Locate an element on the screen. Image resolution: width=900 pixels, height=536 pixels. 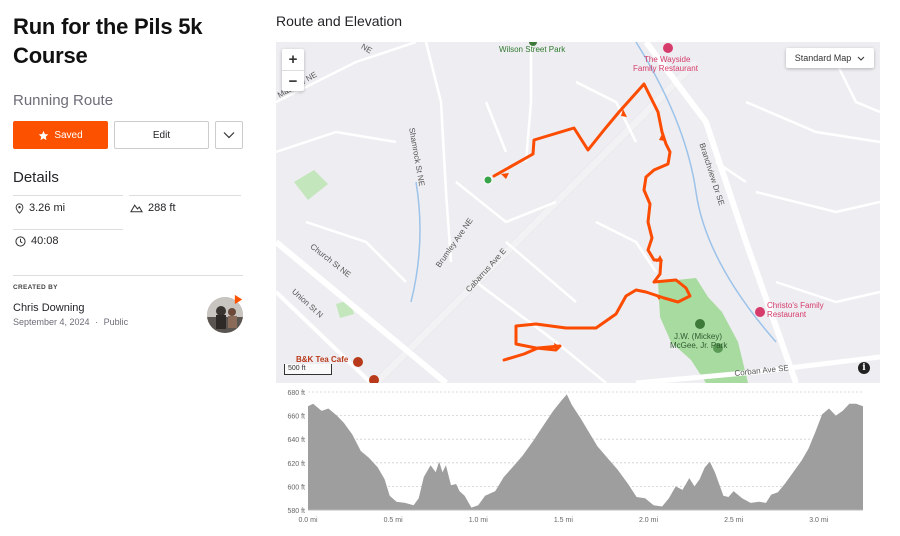
map-scale: 500 ft is located at coordinates (308, 369).